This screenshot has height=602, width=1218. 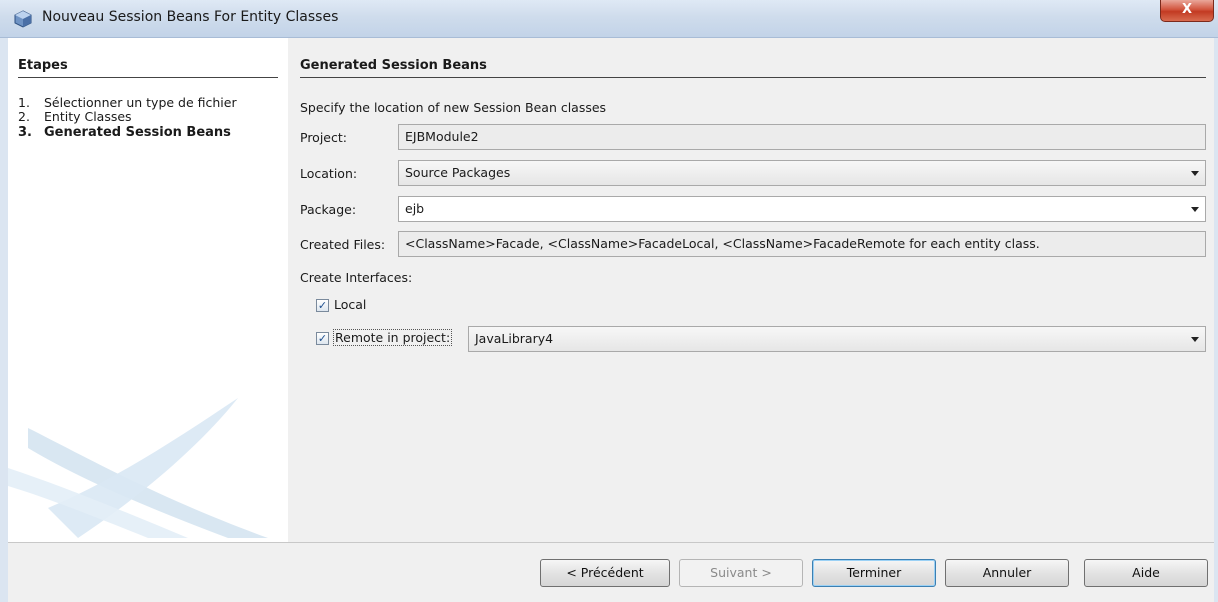 I want to click on window-title: Nouveau Session Beans For Entity Classes, so click(x=190, y=17).